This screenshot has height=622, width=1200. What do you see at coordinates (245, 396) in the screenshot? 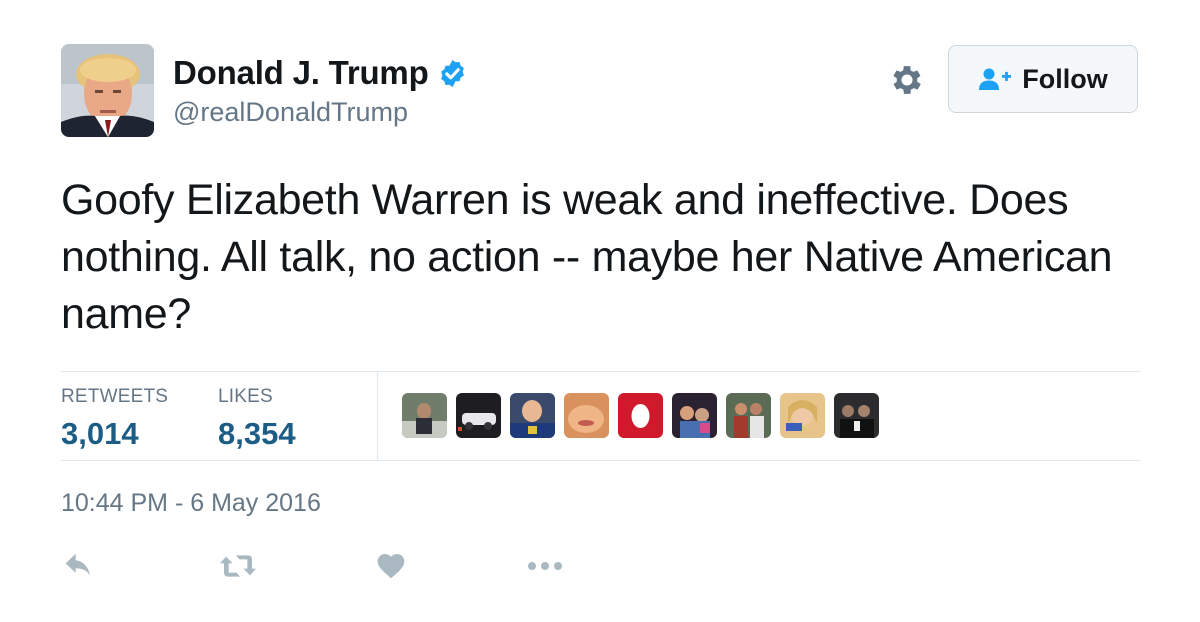
I see `likes-label: LIKES` at bounding box center [245, 396].